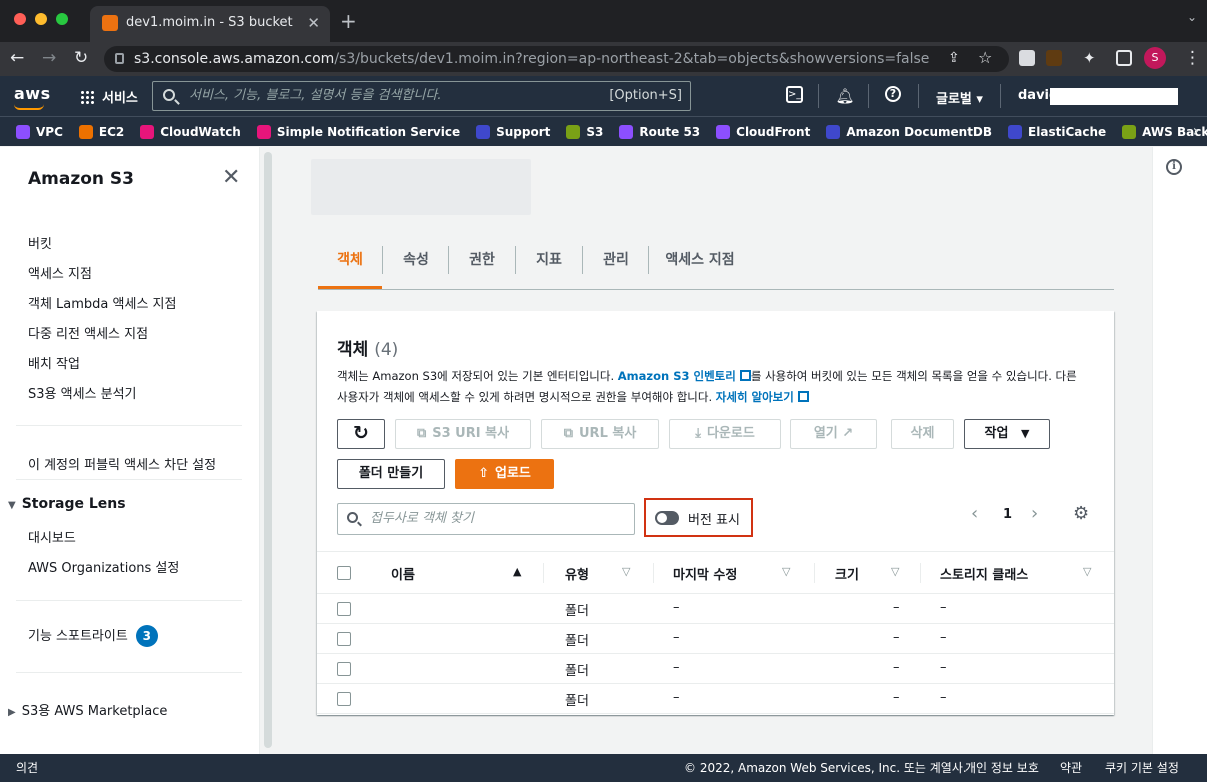  Describe the element at coordinates (1124, 58) in the screenshot. I see `sidepanel-icon` at that location.